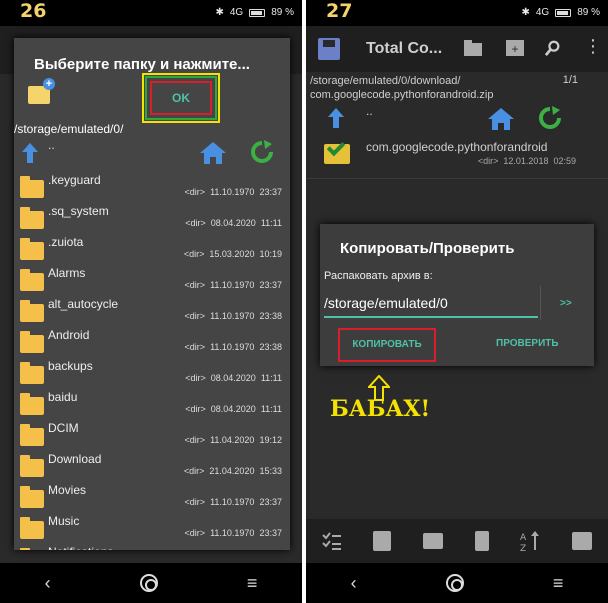  Describe the element at coordinates (152, 340) in the screenshot. I see `list-item: Android <dir> 11.10.1970 23:38` at that location.